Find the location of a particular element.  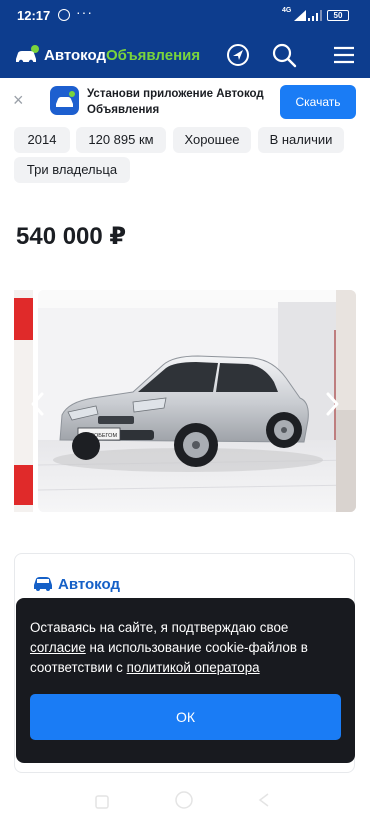

app-car-icon is located at coordinates (65, 99).